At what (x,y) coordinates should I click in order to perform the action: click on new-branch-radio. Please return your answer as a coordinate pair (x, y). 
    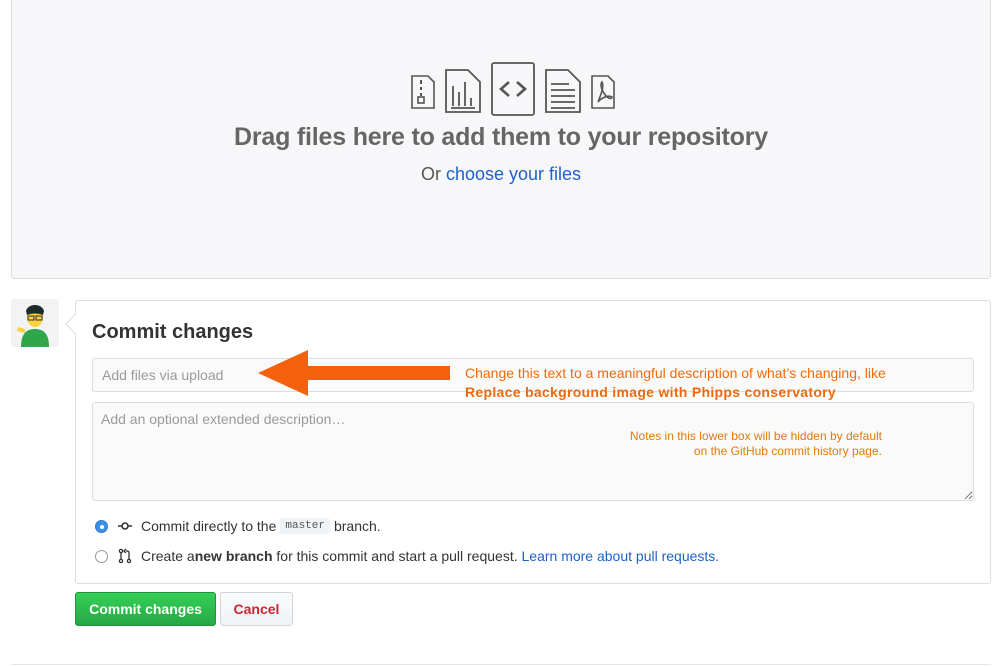
    Looking at the image, I should click on (101, 556).